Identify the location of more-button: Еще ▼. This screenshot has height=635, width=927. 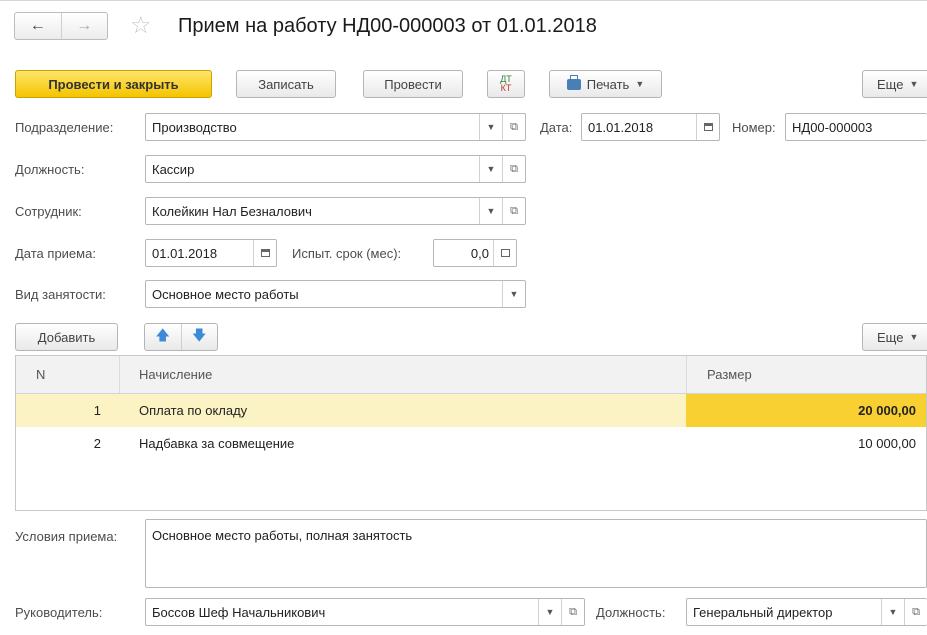
(894, 84).